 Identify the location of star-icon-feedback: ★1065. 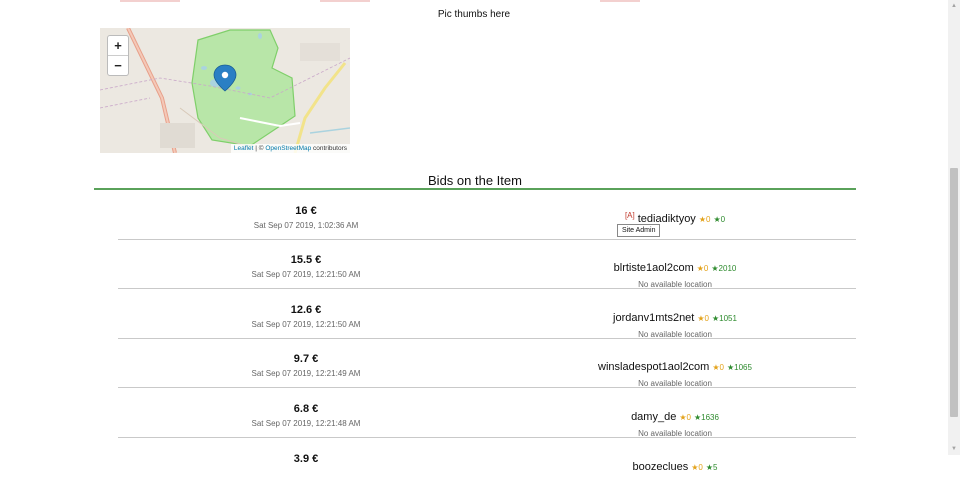
(739, 367).